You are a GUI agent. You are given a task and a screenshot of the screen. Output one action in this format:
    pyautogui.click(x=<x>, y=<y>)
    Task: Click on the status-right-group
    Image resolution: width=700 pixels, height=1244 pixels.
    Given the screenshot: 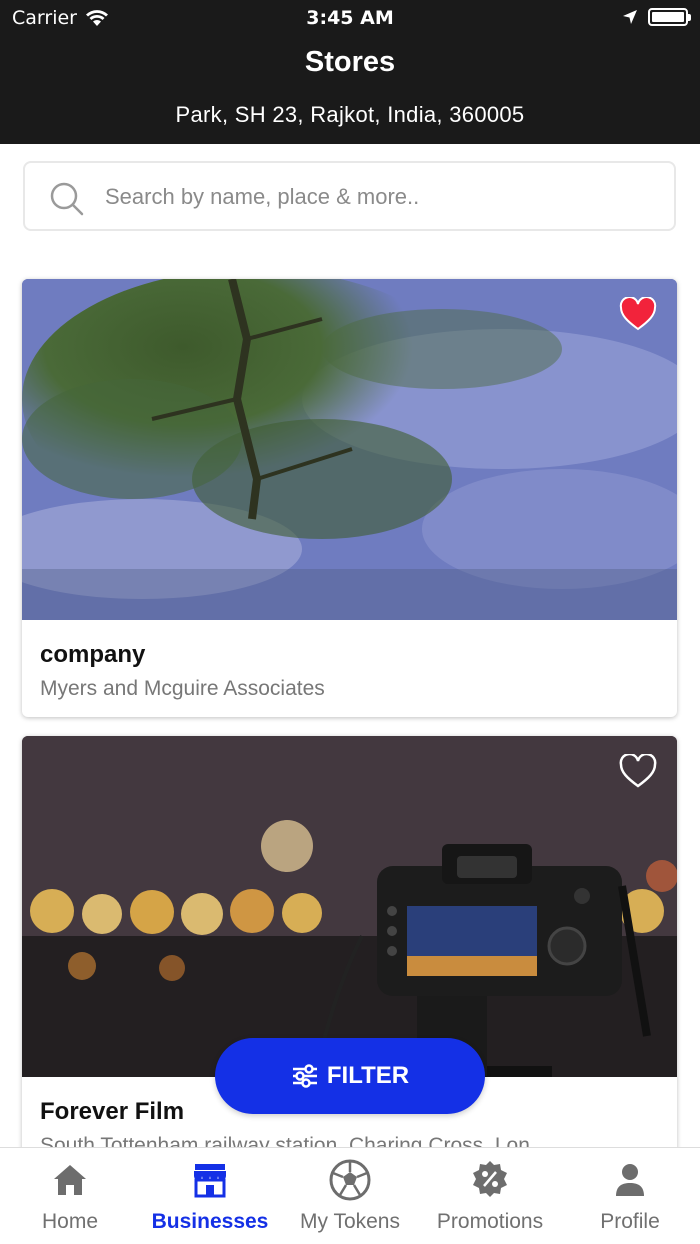 What is the action you would take?
    pyautogui.click(x=656, y=17)
    